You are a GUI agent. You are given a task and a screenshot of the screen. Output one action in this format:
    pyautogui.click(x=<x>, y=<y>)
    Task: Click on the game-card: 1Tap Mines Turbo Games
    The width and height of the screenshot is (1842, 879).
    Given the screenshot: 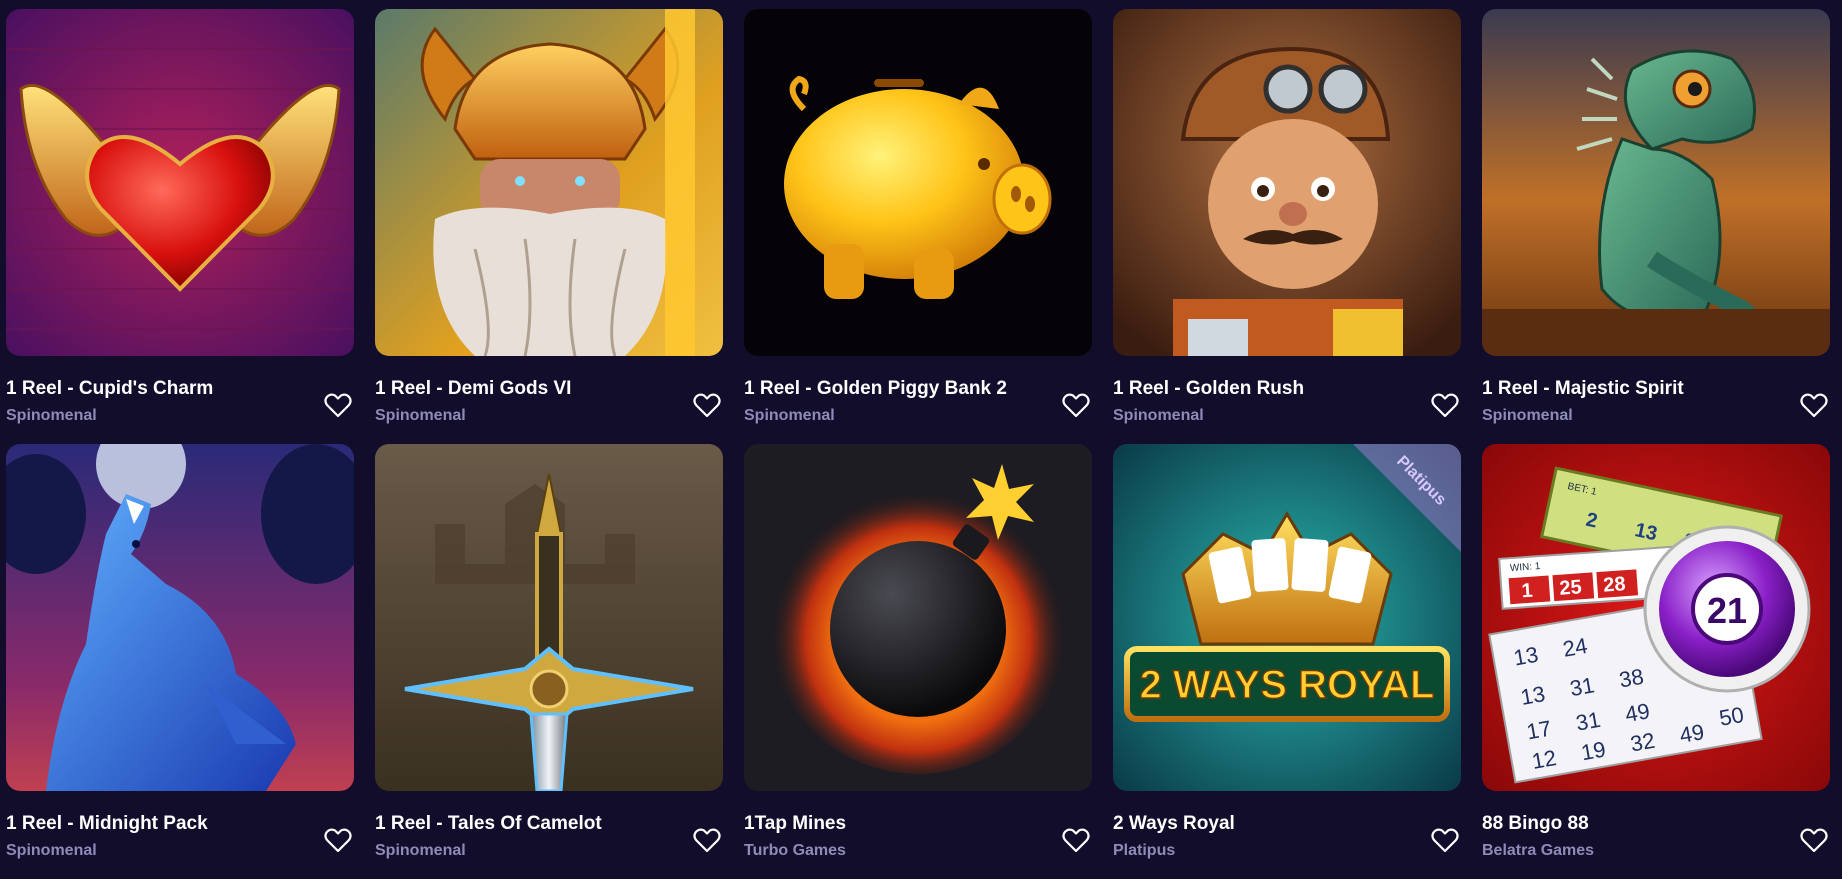 What is the action you would take?
    pyautogui.click(x=918, y=661)
    